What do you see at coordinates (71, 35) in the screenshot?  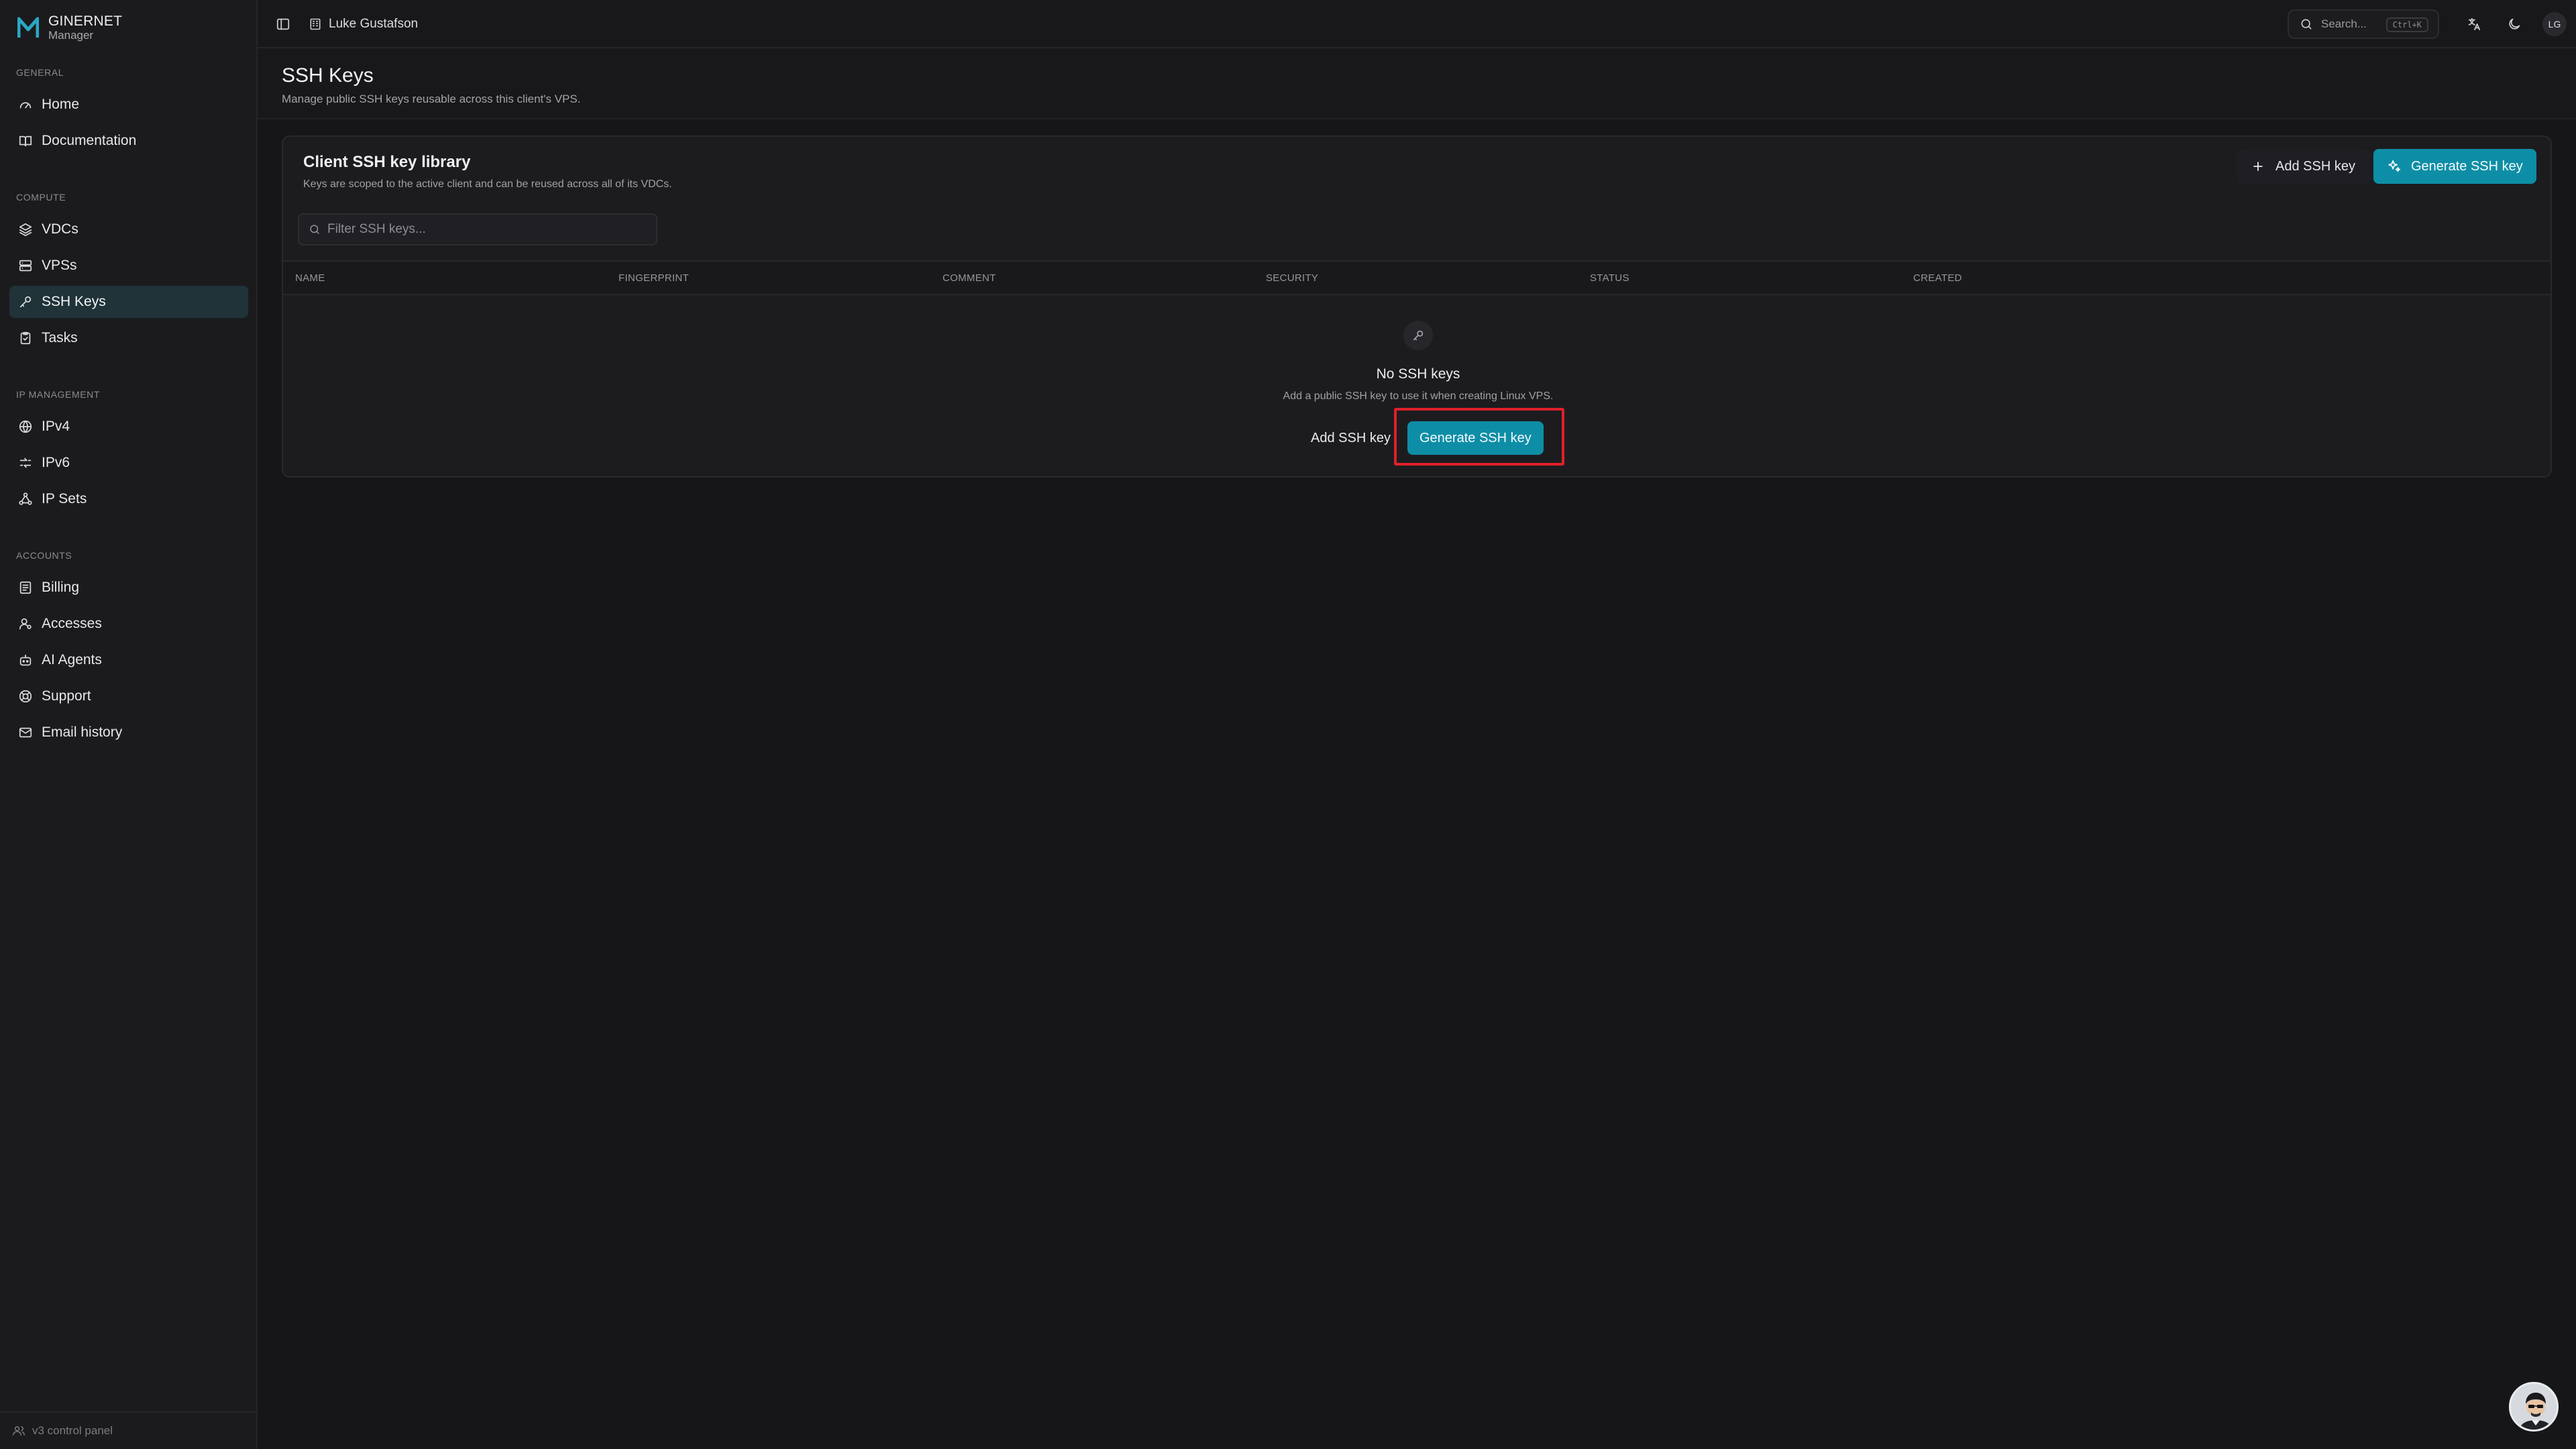 I see `brand-subtitle: Manager` at bounding box center [71, 35].